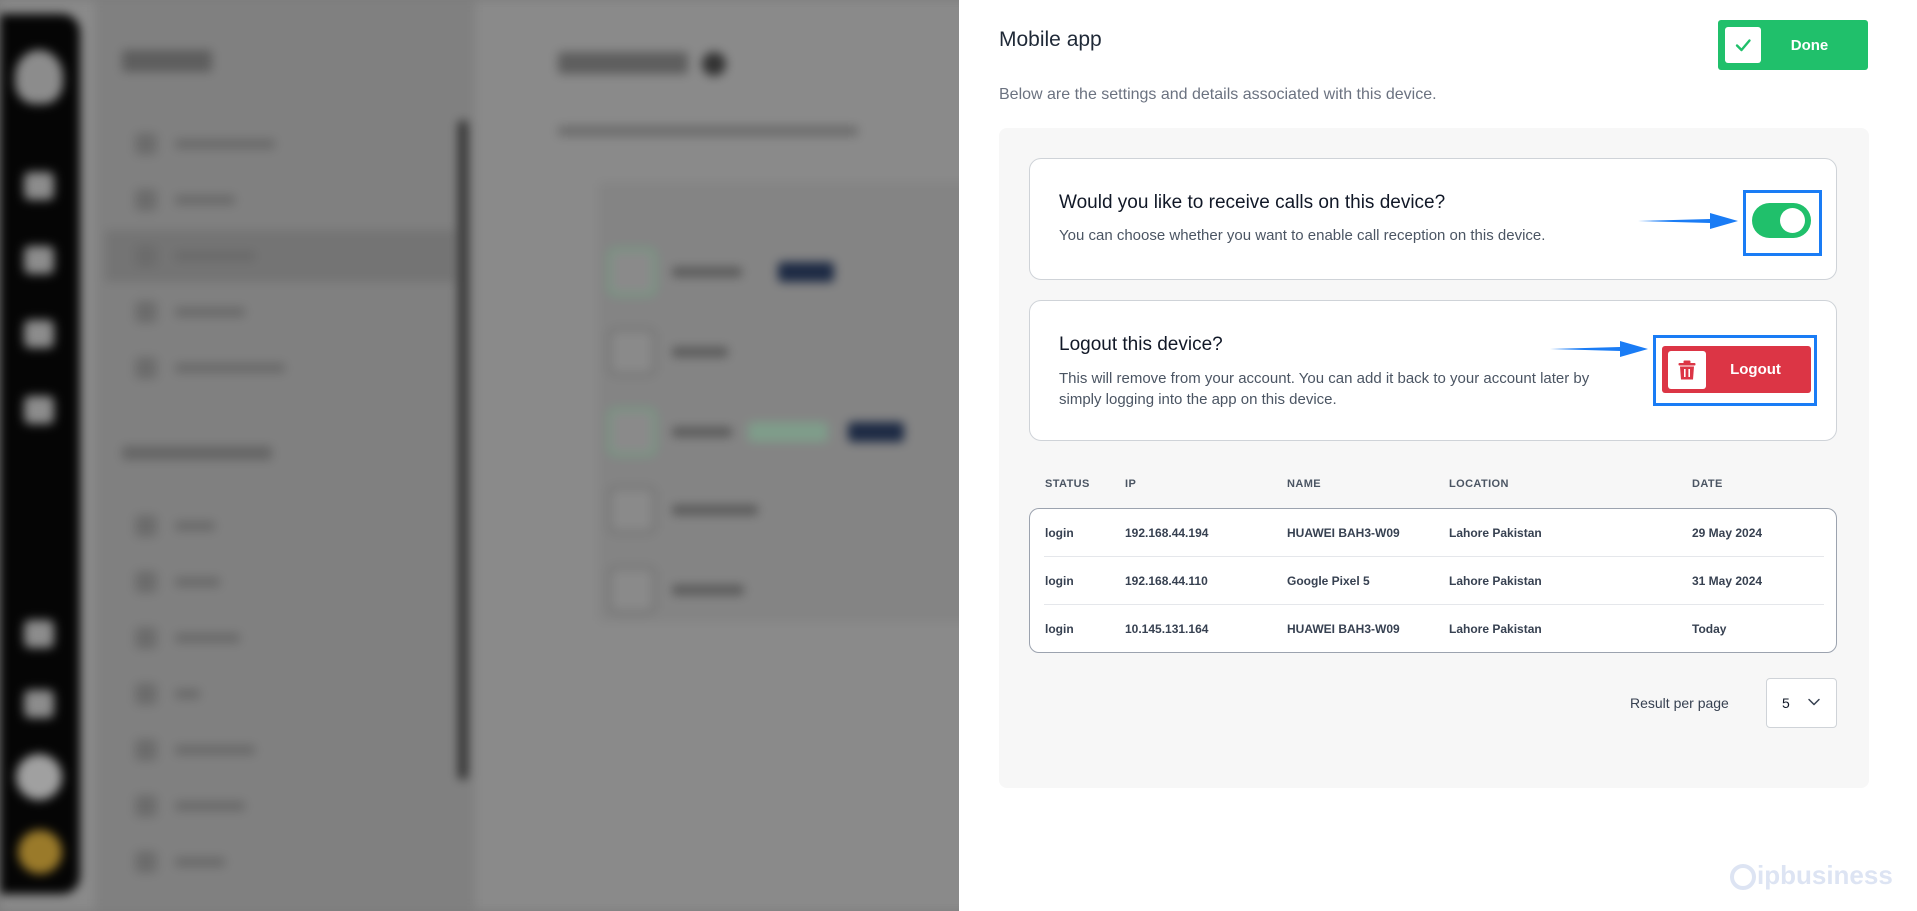 This screenshot has height=911, width=1917. Describe the element at coordinates (463, 450) in the screenshot. I see `sidebar-scrollbar` at that location.